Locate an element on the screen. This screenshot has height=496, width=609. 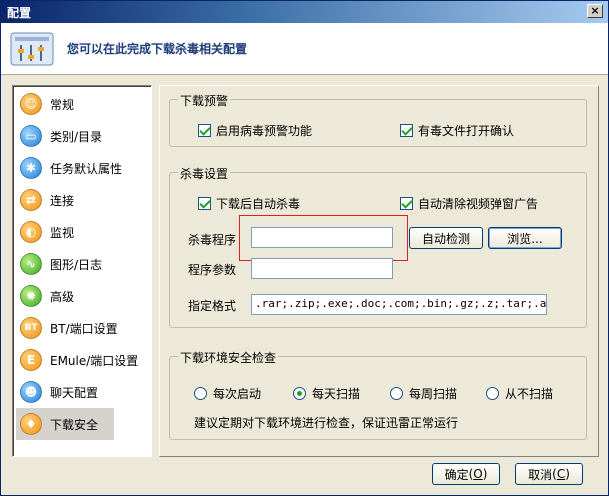
auto-detect-button: 自动检测 is located at coordinates (446, 238).